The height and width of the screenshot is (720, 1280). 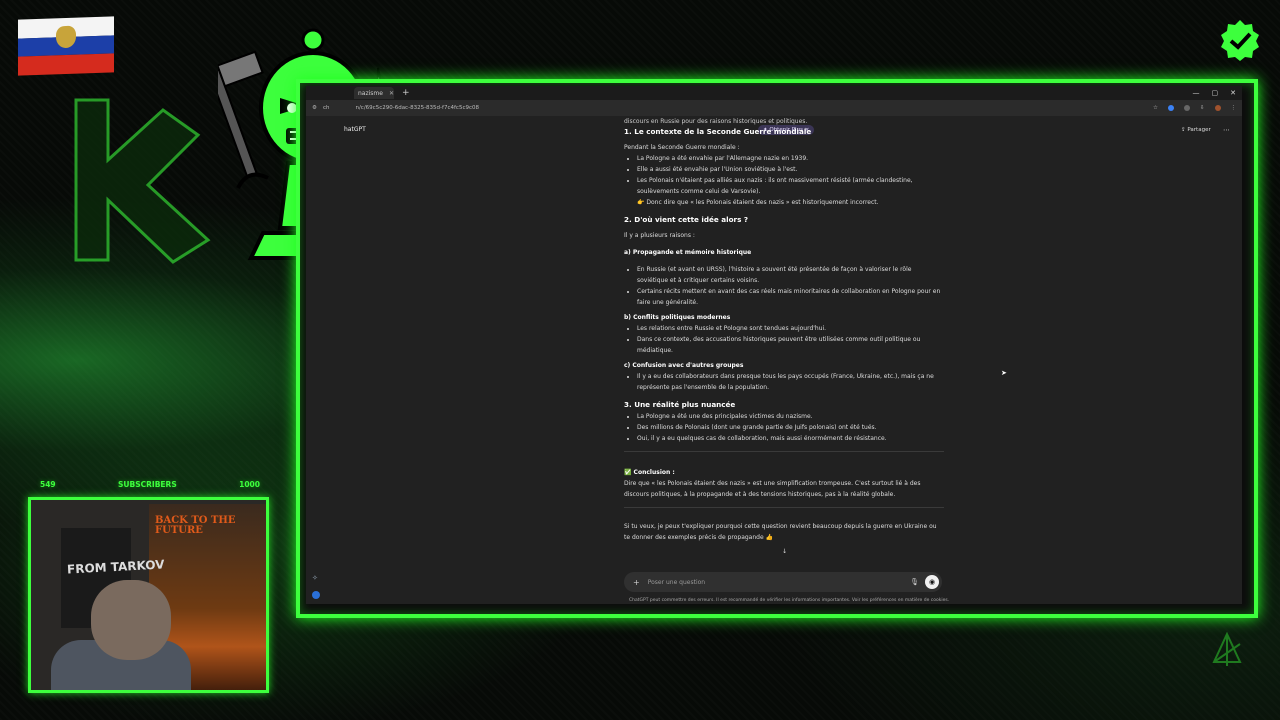 What do you see at coordinates (1202, 108) in the screenshot?
I see `downloads-icon: ⇩` at bounding box center [1202, 108].